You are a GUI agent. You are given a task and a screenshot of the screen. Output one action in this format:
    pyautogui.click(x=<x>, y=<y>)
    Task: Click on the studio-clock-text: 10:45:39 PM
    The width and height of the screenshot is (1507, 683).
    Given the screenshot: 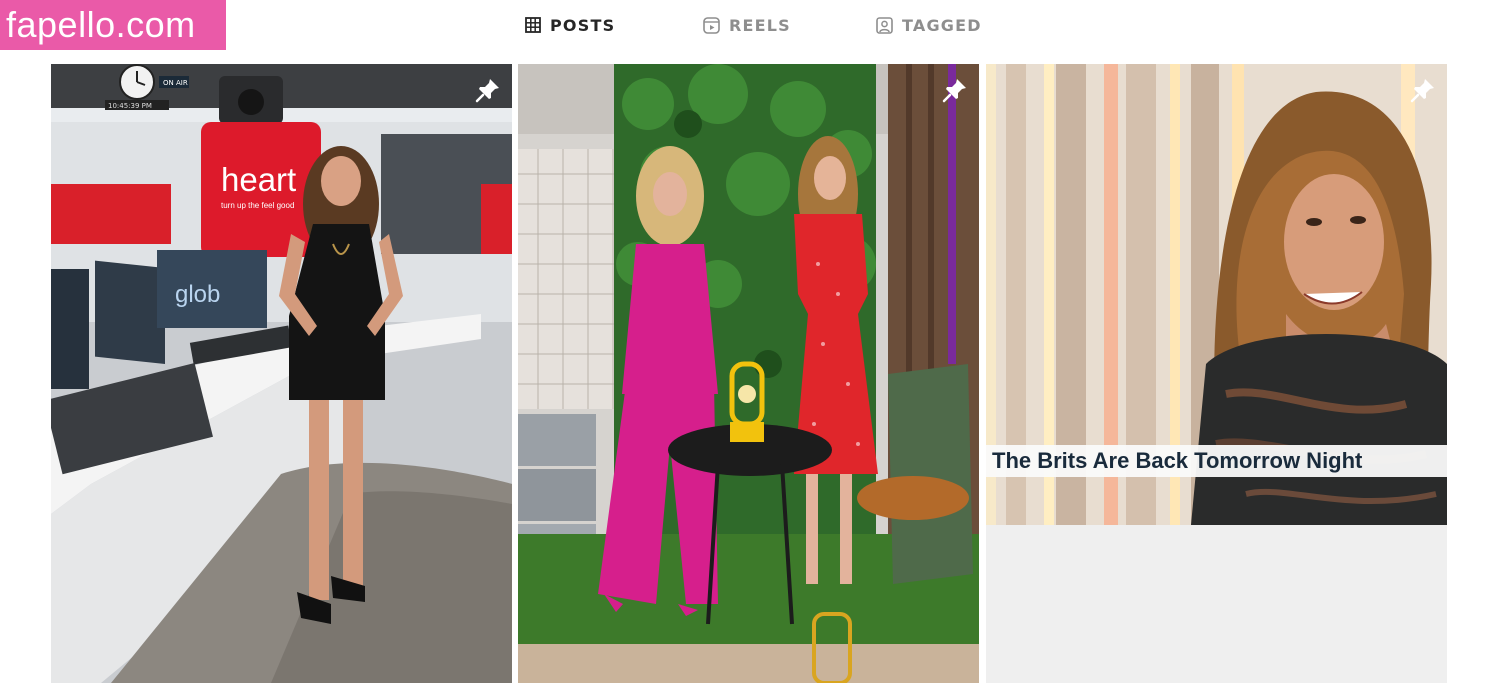 What is the action you would take?
    pyautogui.click(x=130, y=106)
    